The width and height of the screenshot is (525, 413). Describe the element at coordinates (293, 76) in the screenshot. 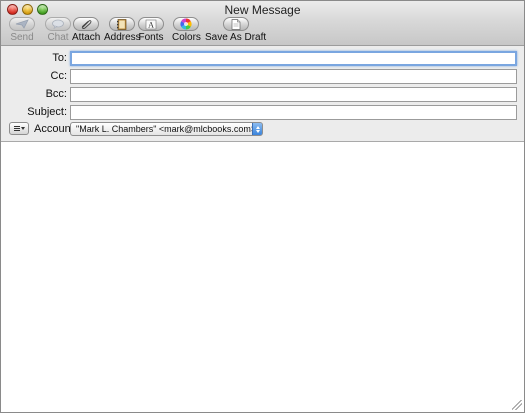

I see `cc-field` at that location.